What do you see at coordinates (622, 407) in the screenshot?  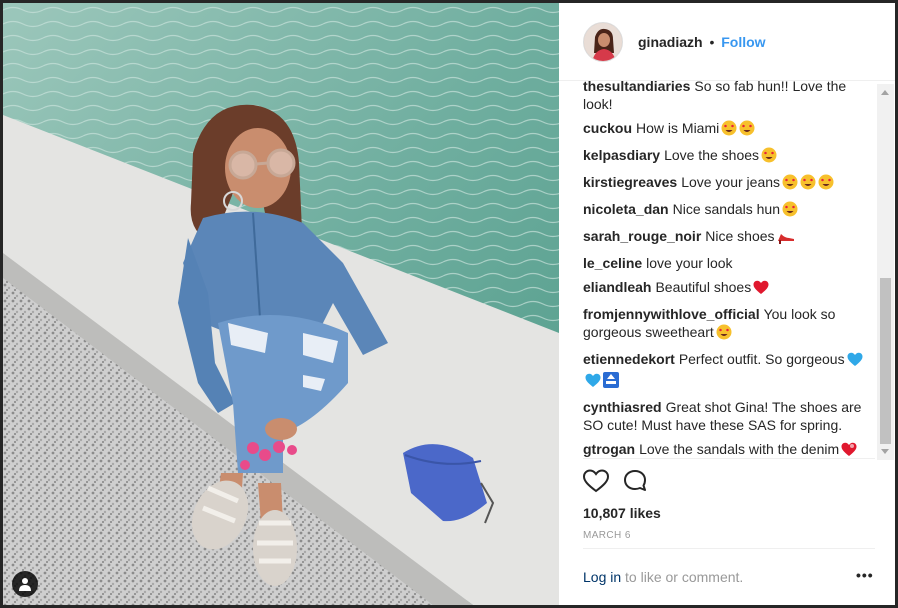 I see `comment-username: cynthiasred` at bounding box center [622, 407].